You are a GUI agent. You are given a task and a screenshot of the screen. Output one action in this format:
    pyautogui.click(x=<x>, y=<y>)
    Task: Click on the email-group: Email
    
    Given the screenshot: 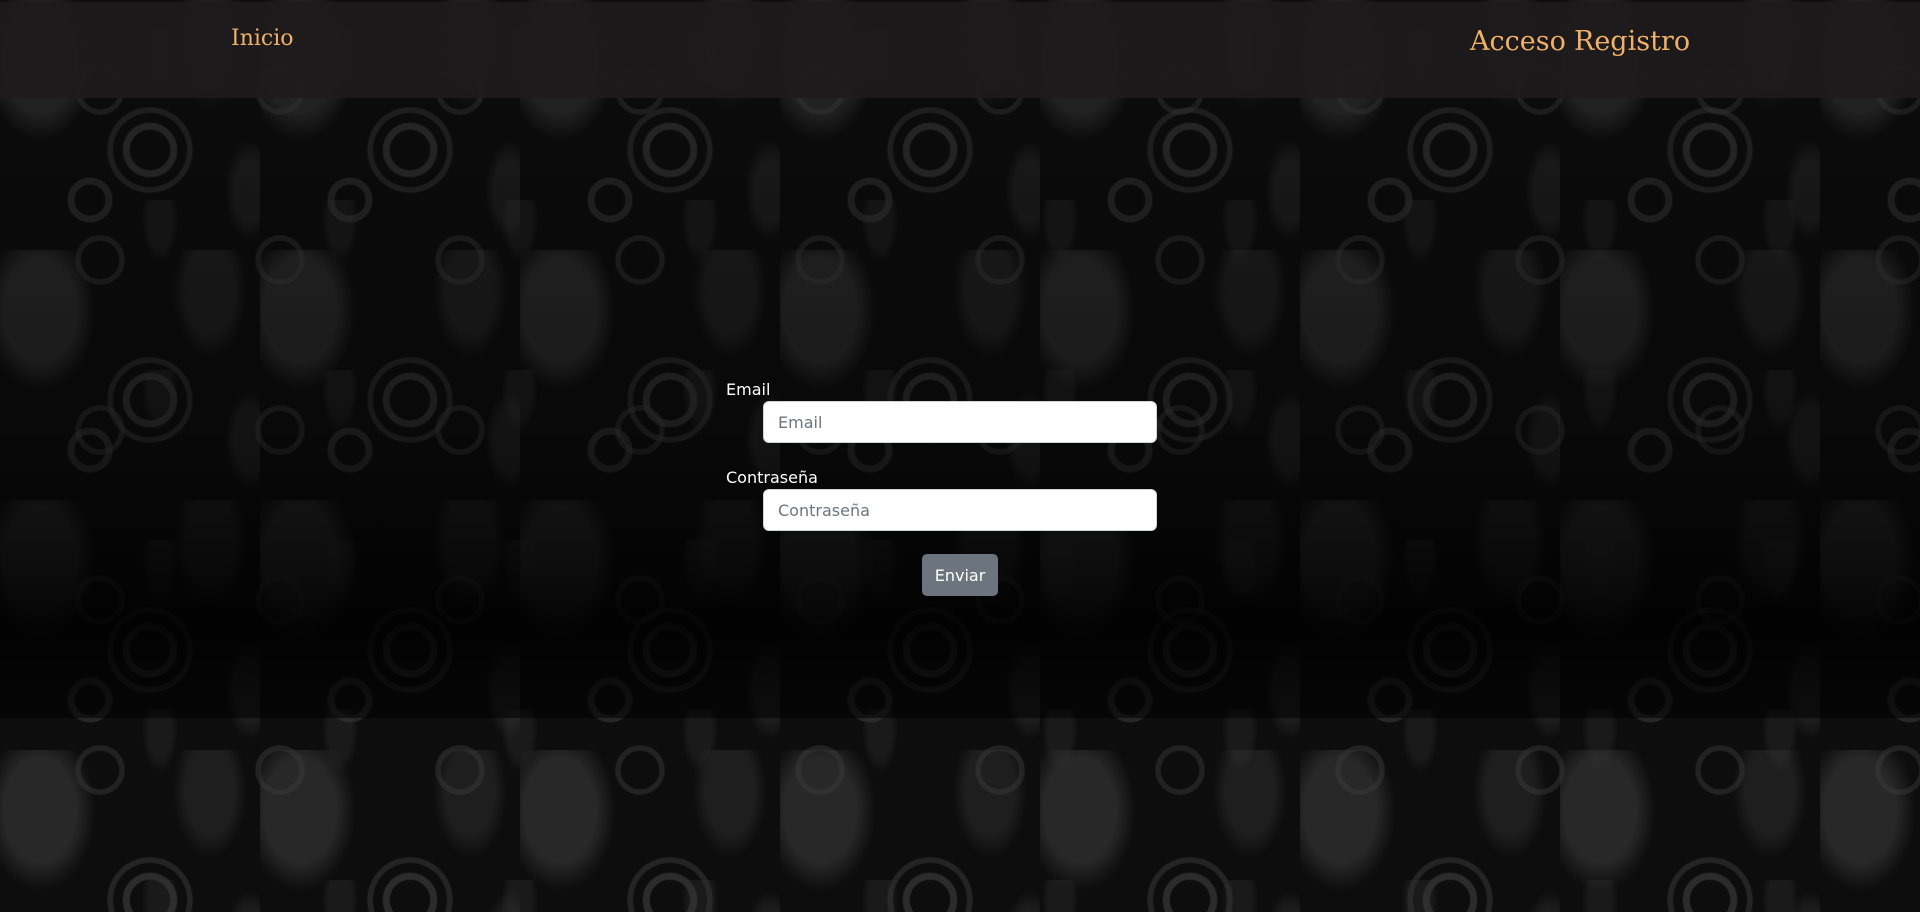 What is the action you would take?
    pyautogui.click(x=941, y=411)
    